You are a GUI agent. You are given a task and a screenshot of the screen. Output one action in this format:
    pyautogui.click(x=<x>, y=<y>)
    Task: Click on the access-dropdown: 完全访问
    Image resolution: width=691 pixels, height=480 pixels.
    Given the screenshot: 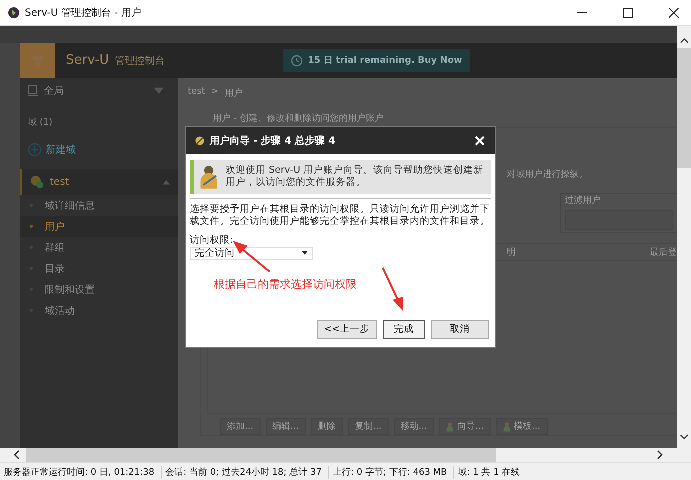 What is the action you would take?
    pyautogui.click(x=251, y=253)
    